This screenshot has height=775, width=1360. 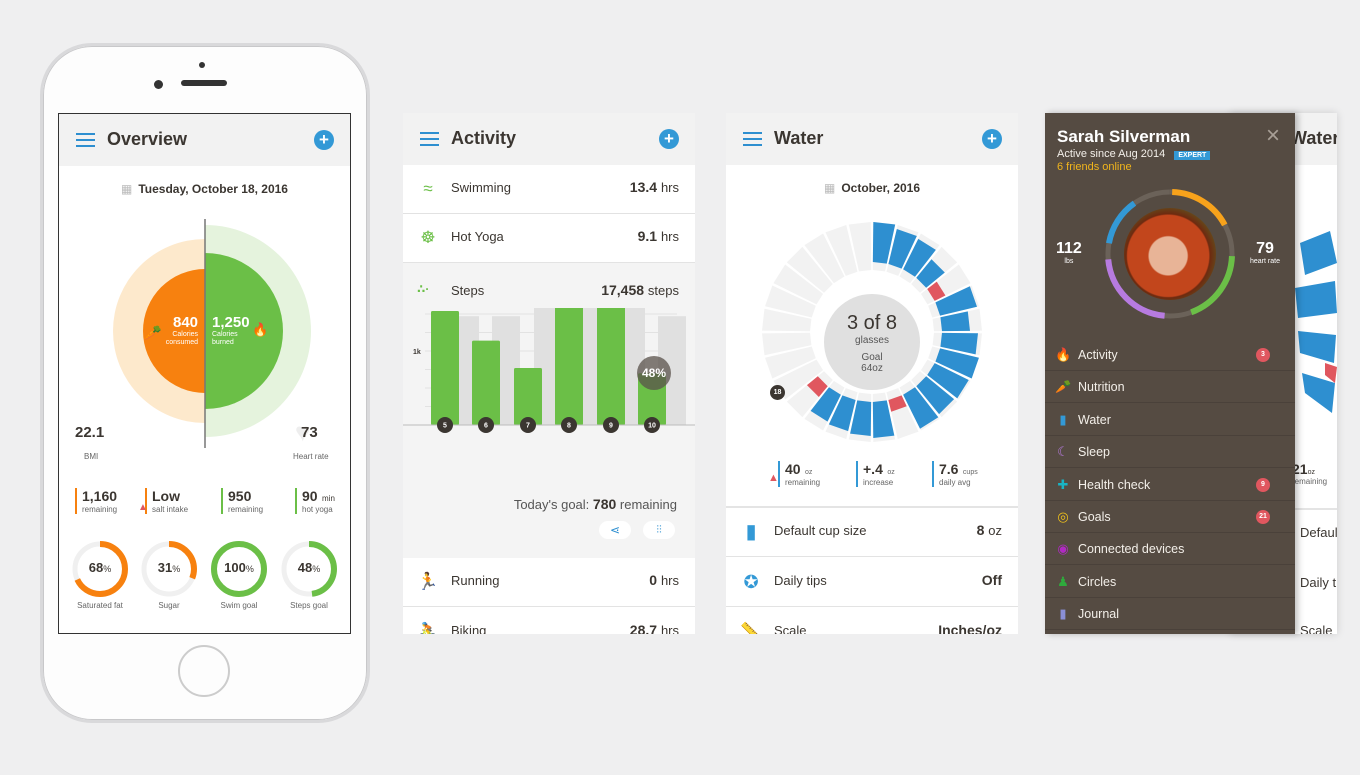 What do you see at coordinates (1273, 136) in the screenshot?
I see `close-icon: ×` at bounding box center [1273, 136].